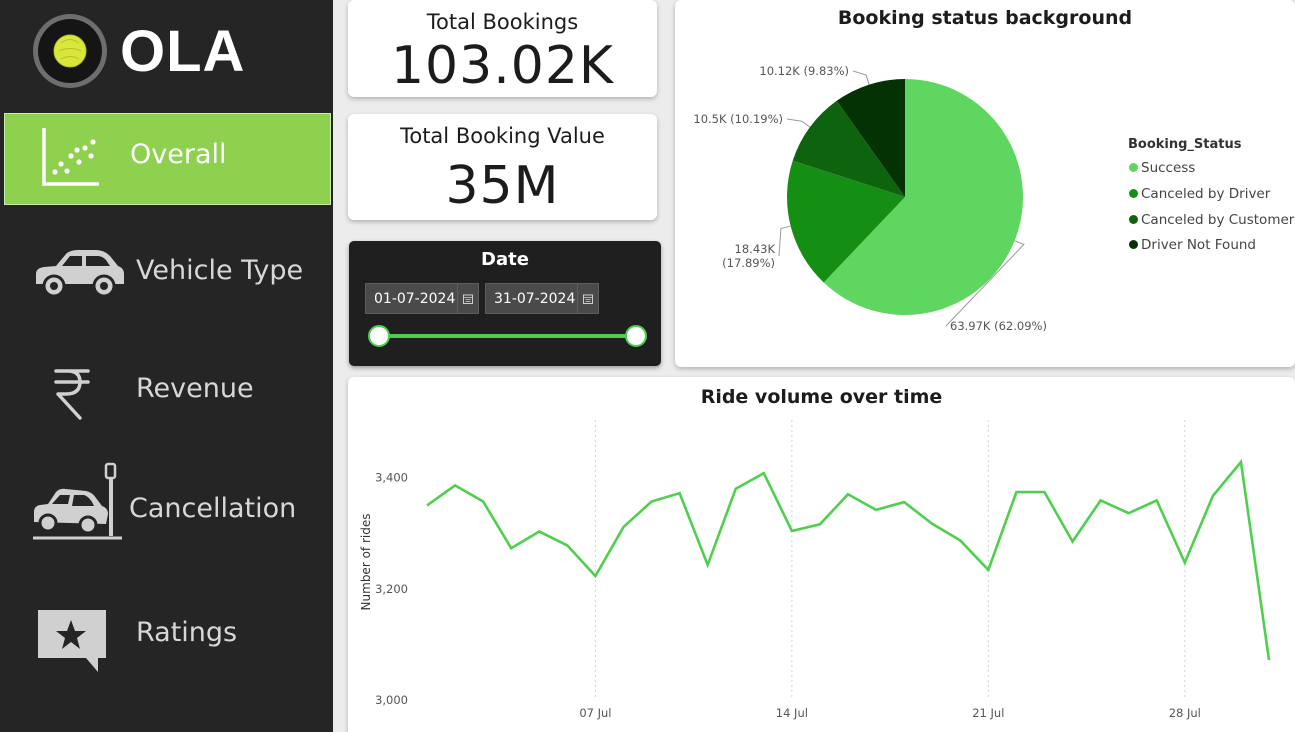 The height and width of the screenshot is (732, 1295). I want to click on nav-item-revenue: Revenue, so click(167, 390).